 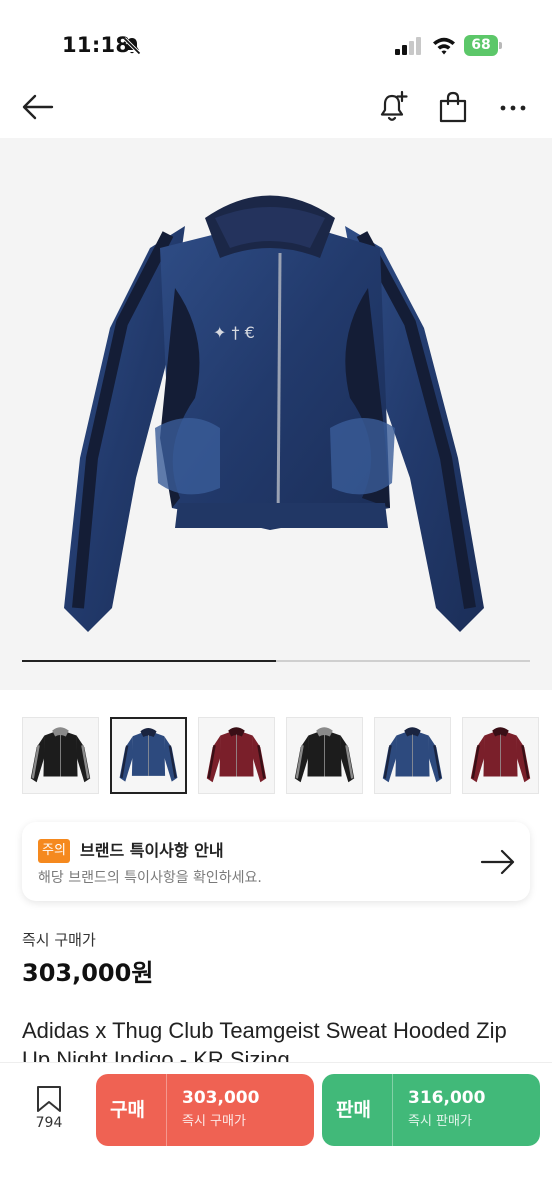 I want to click on sell-label: 판매, so click(x=353, y=1110).